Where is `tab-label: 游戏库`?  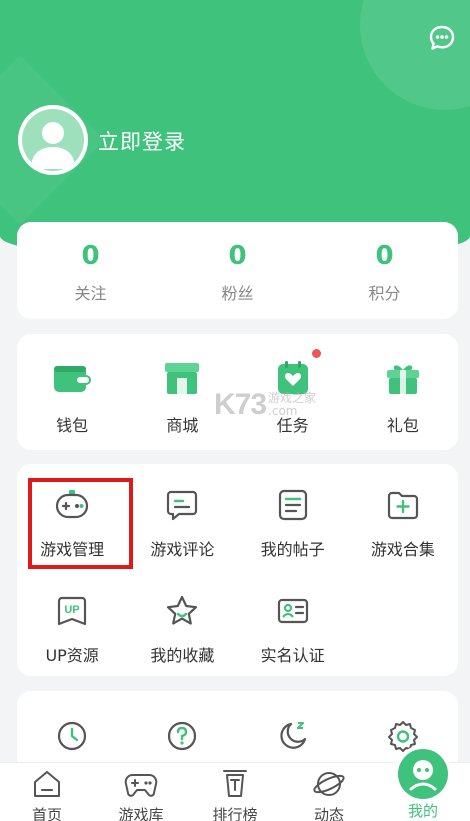 tab-label: 游戏库 is located at coordinates (141, 813).